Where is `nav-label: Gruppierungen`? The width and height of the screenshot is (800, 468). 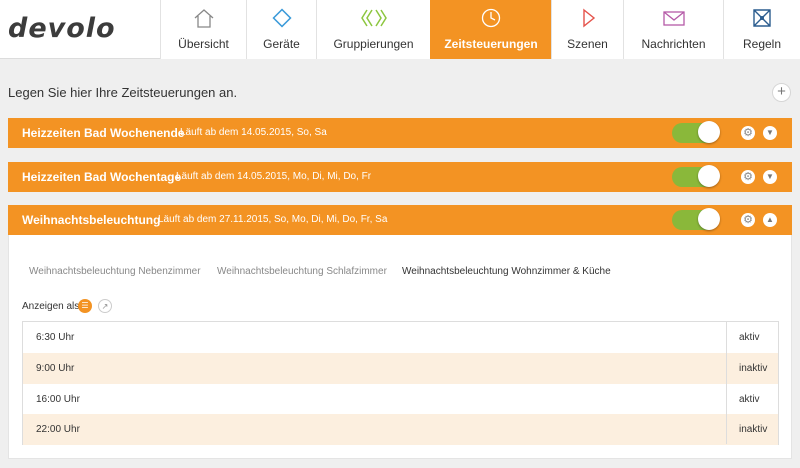
nav-label: Gruppierungen is located at coordinates (373, 44).